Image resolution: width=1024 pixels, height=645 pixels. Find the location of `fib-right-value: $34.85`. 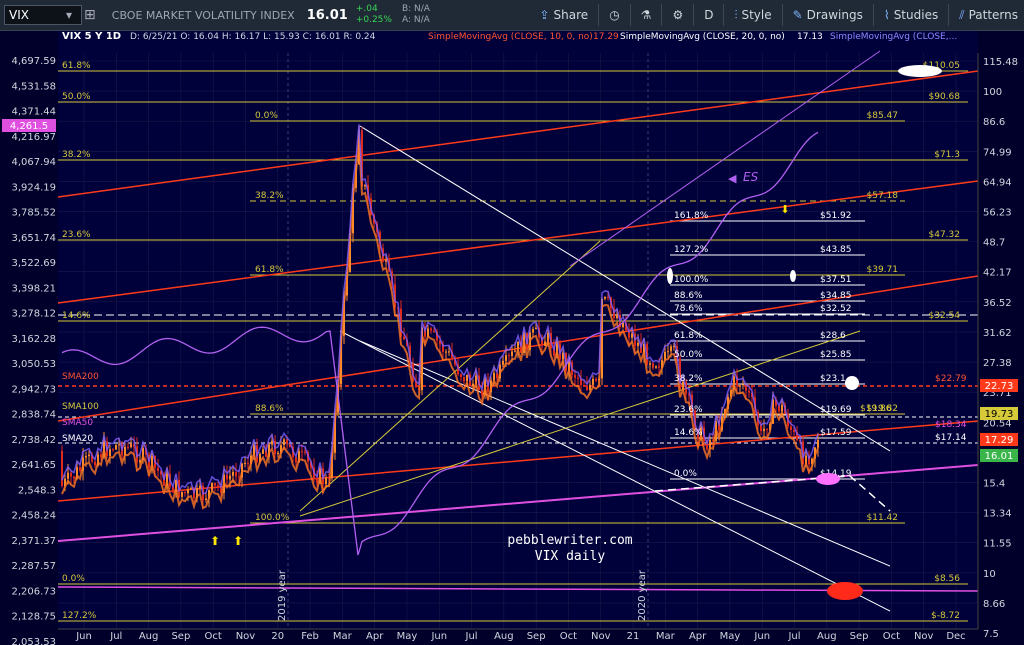

fib-right-value: $34.85 is located at coordinates (836, 296).